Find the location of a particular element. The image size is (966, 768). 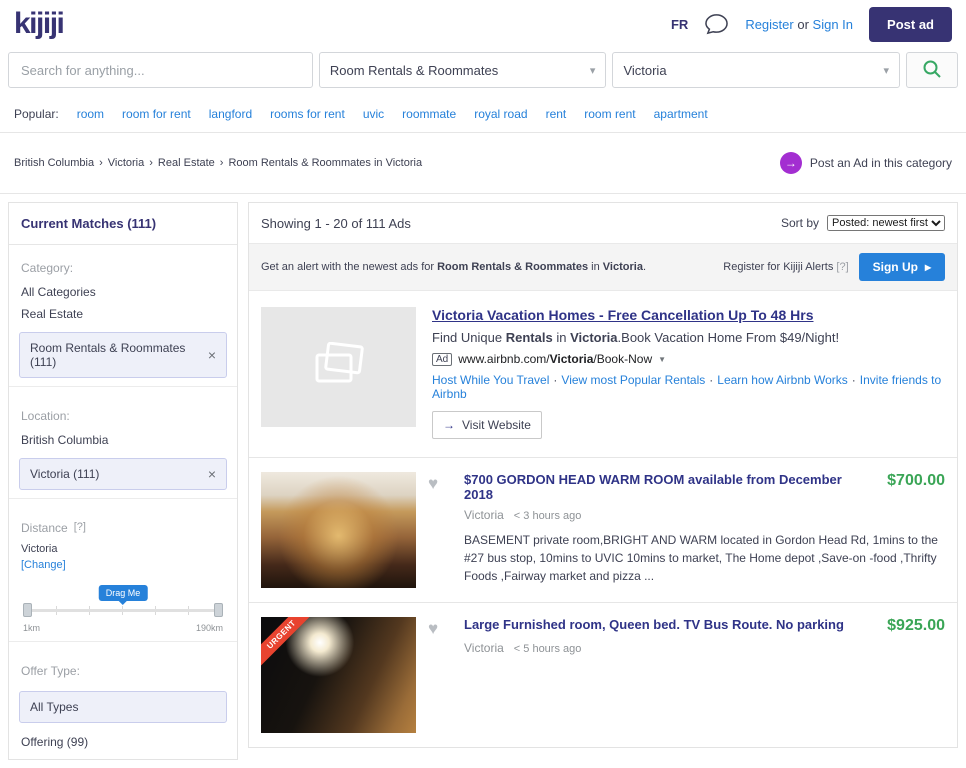

category-filter-item: Real Estate is located at coordinates (123, 314).